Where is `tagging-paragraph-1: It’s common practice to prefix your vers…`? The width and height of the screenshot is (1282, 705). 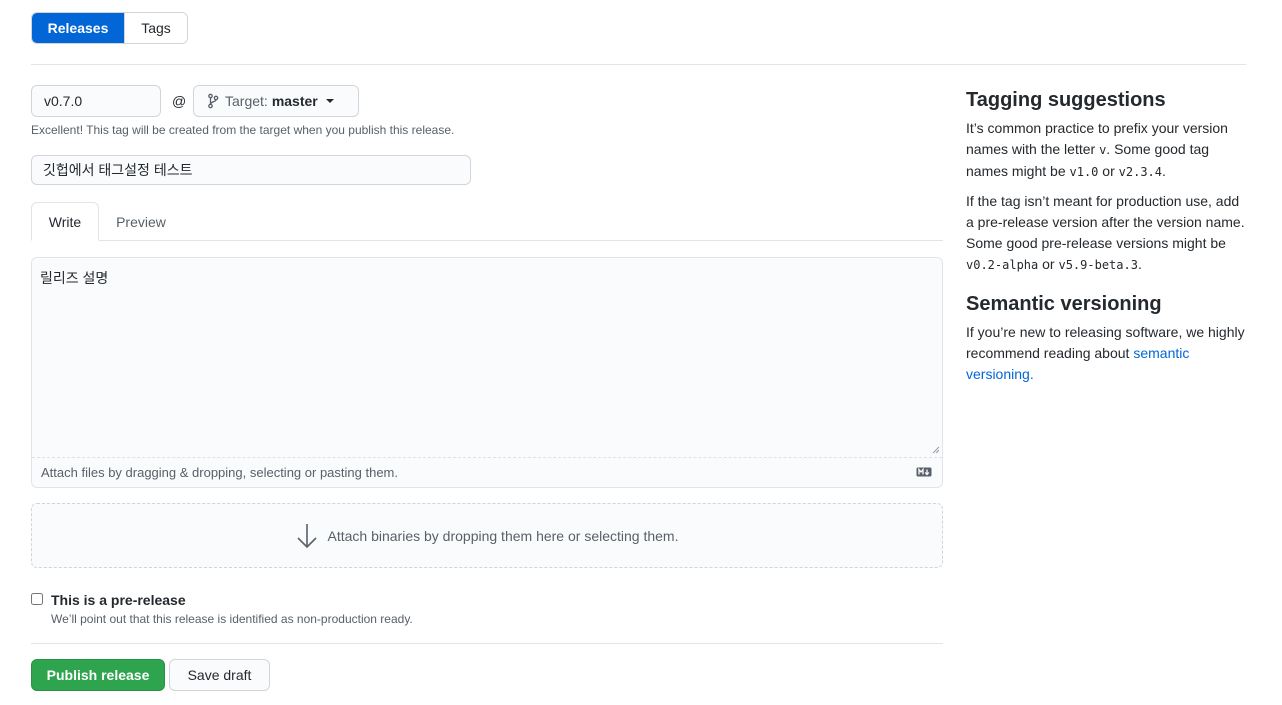 tagging-paragraph-1: It’s common practice to prefix your vers… is located at coordinates (1097, 149).